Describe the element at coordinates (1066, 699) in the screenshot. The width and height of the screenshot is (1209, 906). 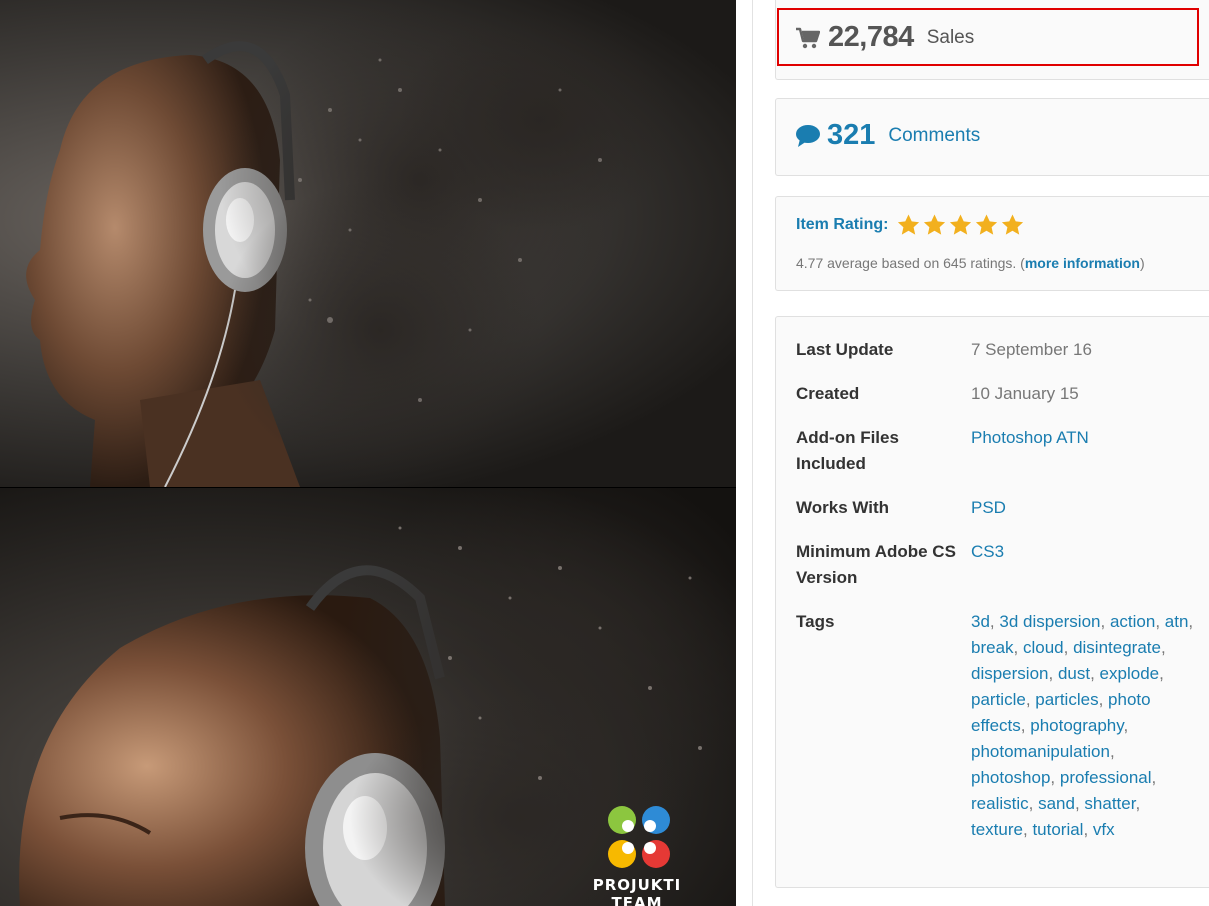
I see `tag-link: particles` at that location.